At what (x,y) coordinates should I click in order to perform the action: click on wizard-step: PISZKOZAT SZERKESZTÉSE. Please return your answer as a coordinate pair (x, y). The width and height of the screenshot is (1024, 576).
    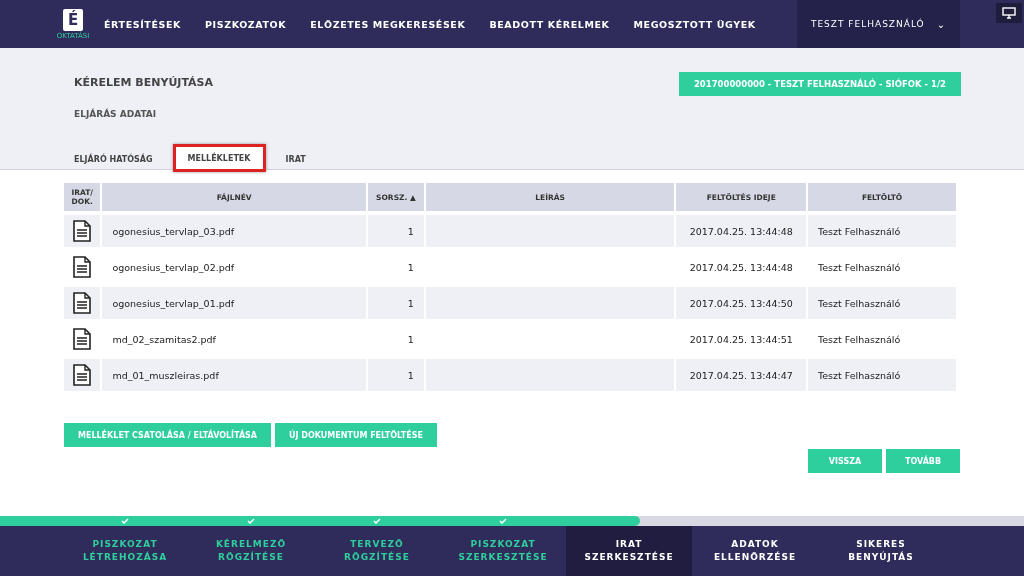
    Looking at the image, I should click on (503, 551).